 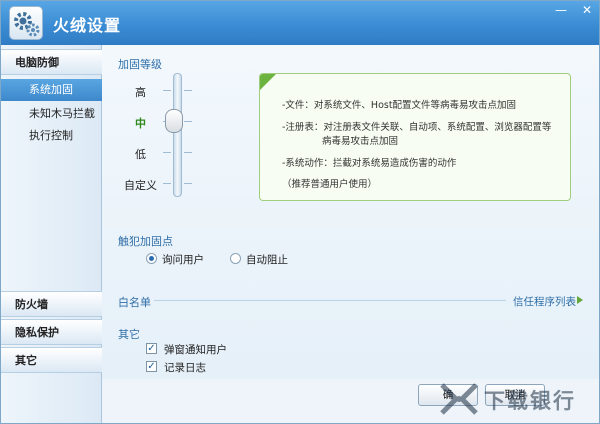 I want to click on record-log-checkbox: ✓, so click(x=151, y=366).